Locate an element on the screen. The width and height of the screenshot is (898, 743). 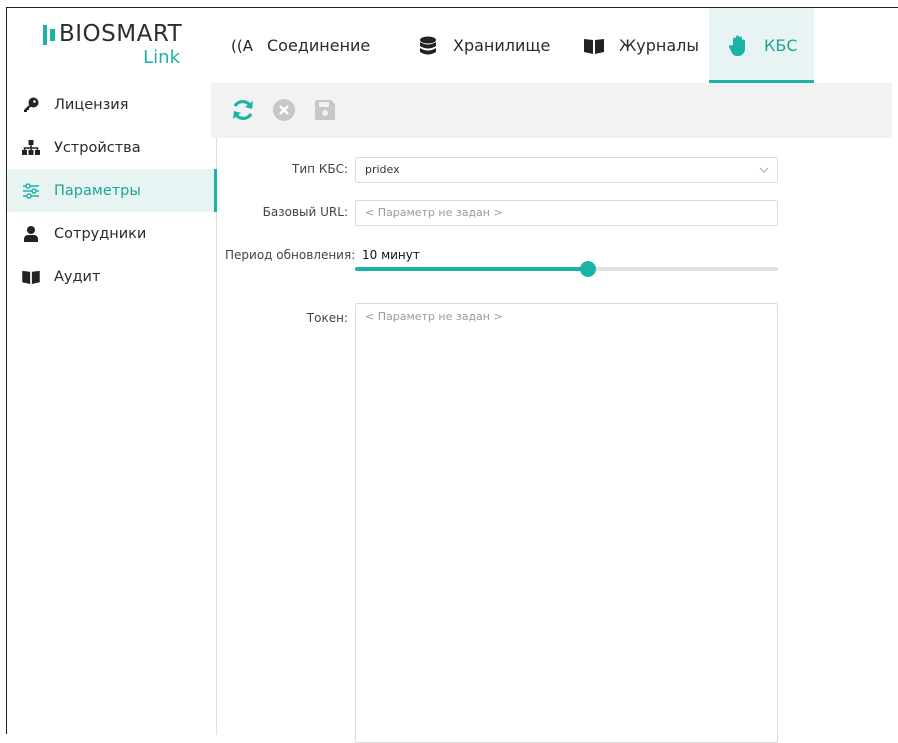
tab-storage: Хранилище is located at coordinates (492, 45).